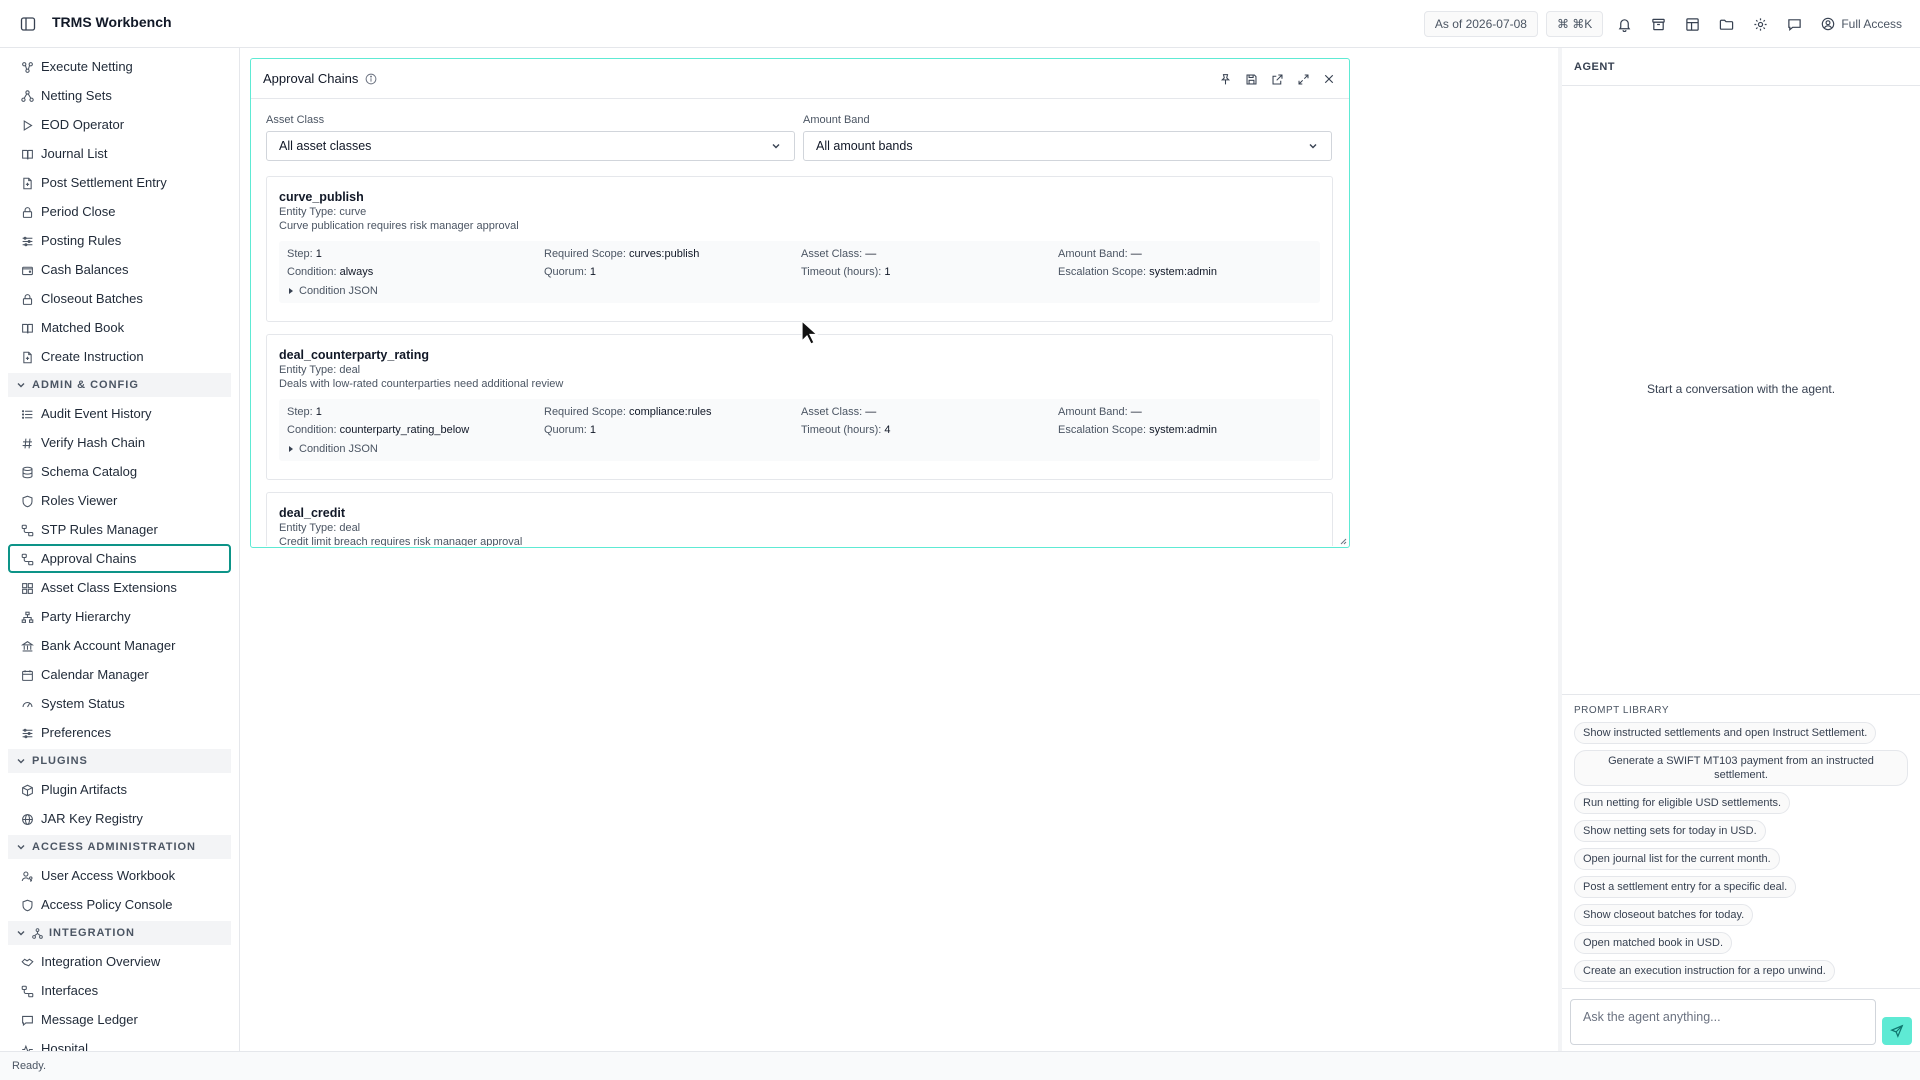 The image size is (1920, 1080). Describe the element at coordinates (1329, 79) in the screenshot. I see `close-icon` at that location.